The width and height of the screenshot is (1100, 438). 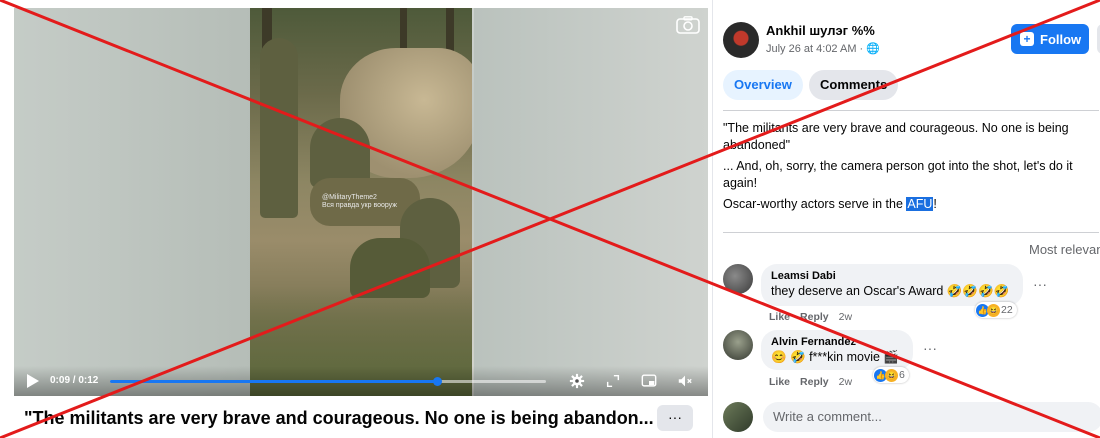 I want to click on author-avatar, so click(x=741, y=40).